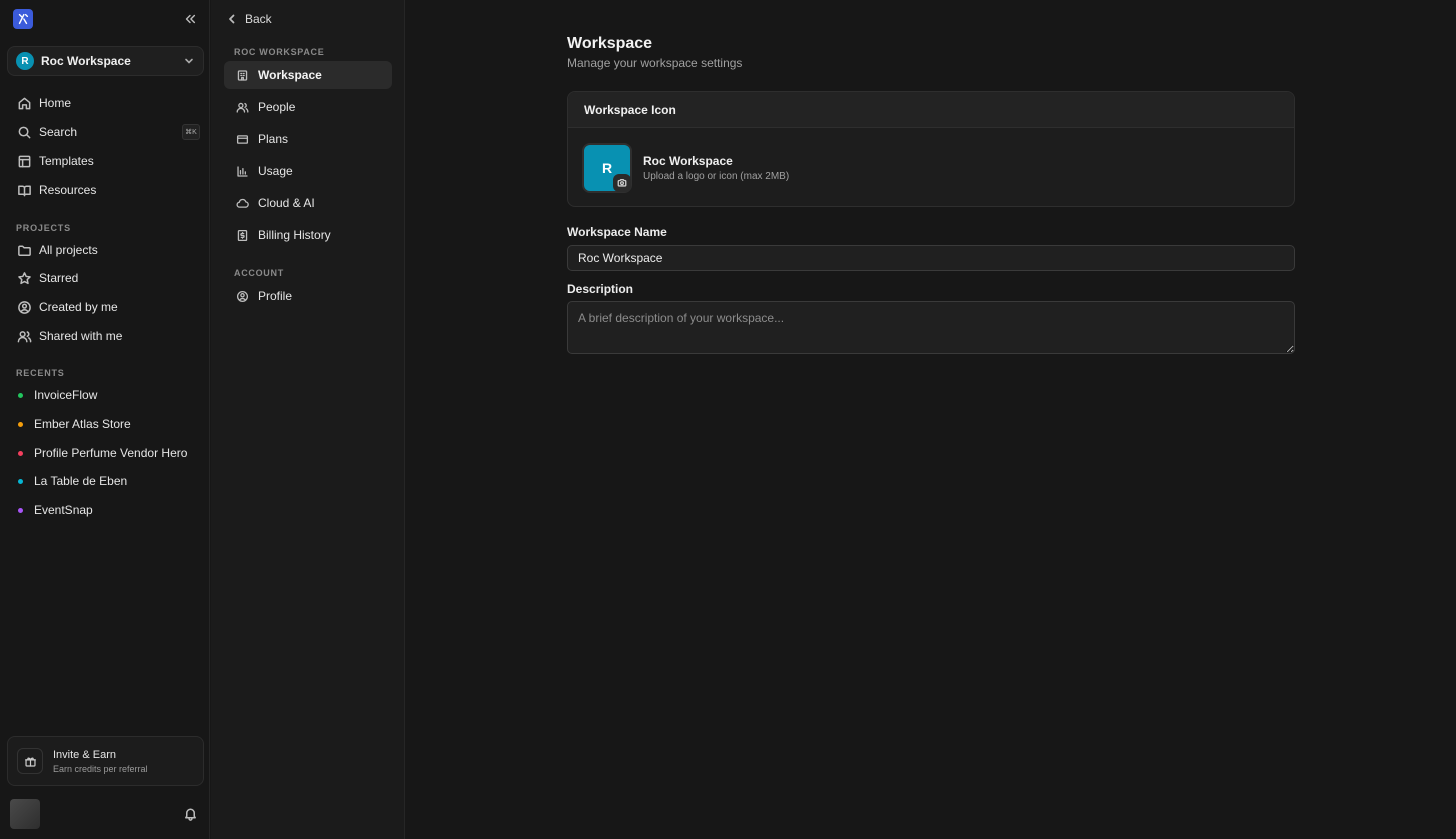  Describe the element at coordinates (277, 107) in the screenshot. I see `settings-nav-people-label: People` at that location.